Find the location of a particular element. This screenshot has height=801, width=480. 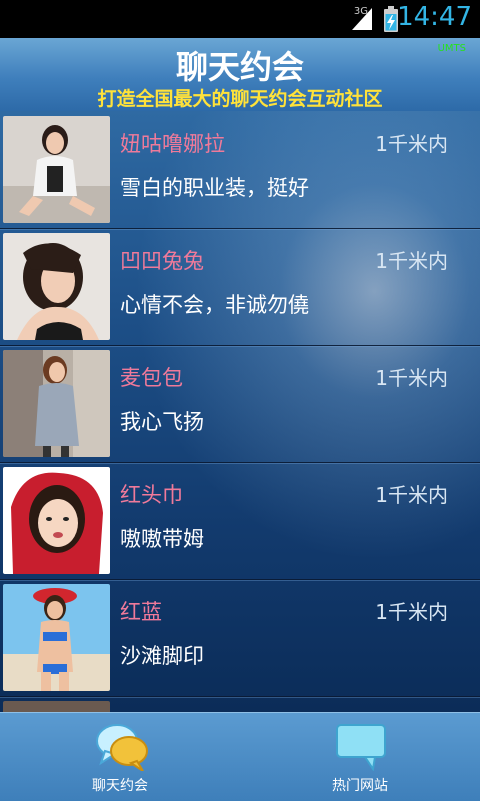

contact-name: 红头巾 is located at coordinates (151, 495).